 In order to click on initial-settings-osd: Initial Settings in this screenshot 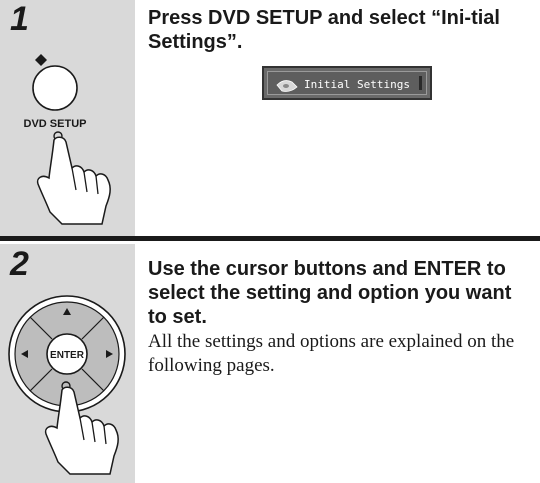, I will do `click(347, 83)`.